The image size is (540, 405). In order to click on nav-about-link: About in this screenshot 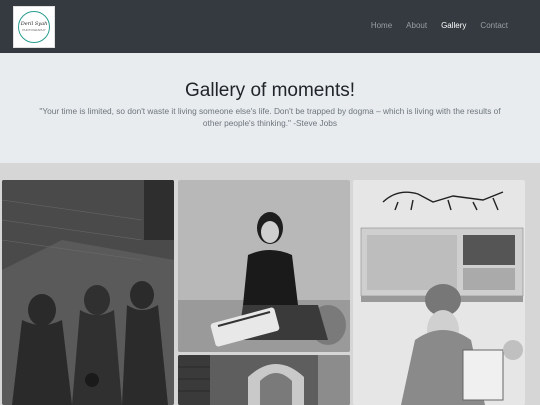, I will do `click(416, 25)`.